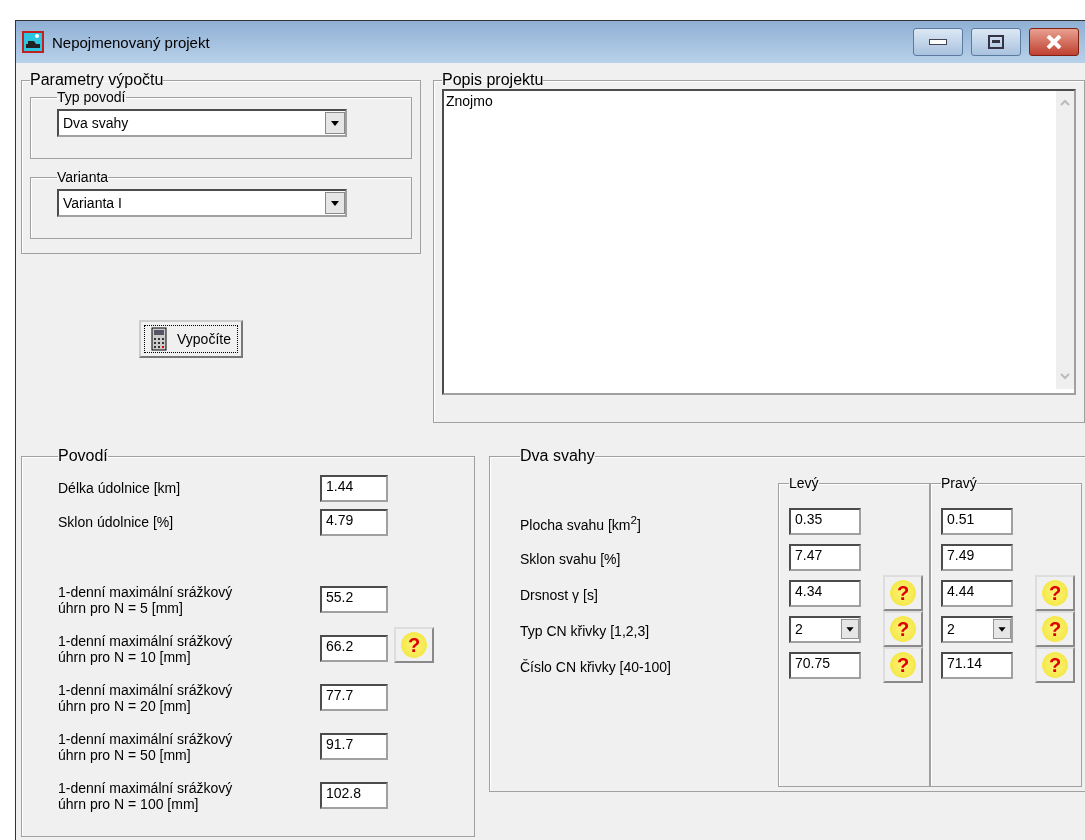  I want to click on window-title: Nepojmenovaný projekt, so click(131, 42).